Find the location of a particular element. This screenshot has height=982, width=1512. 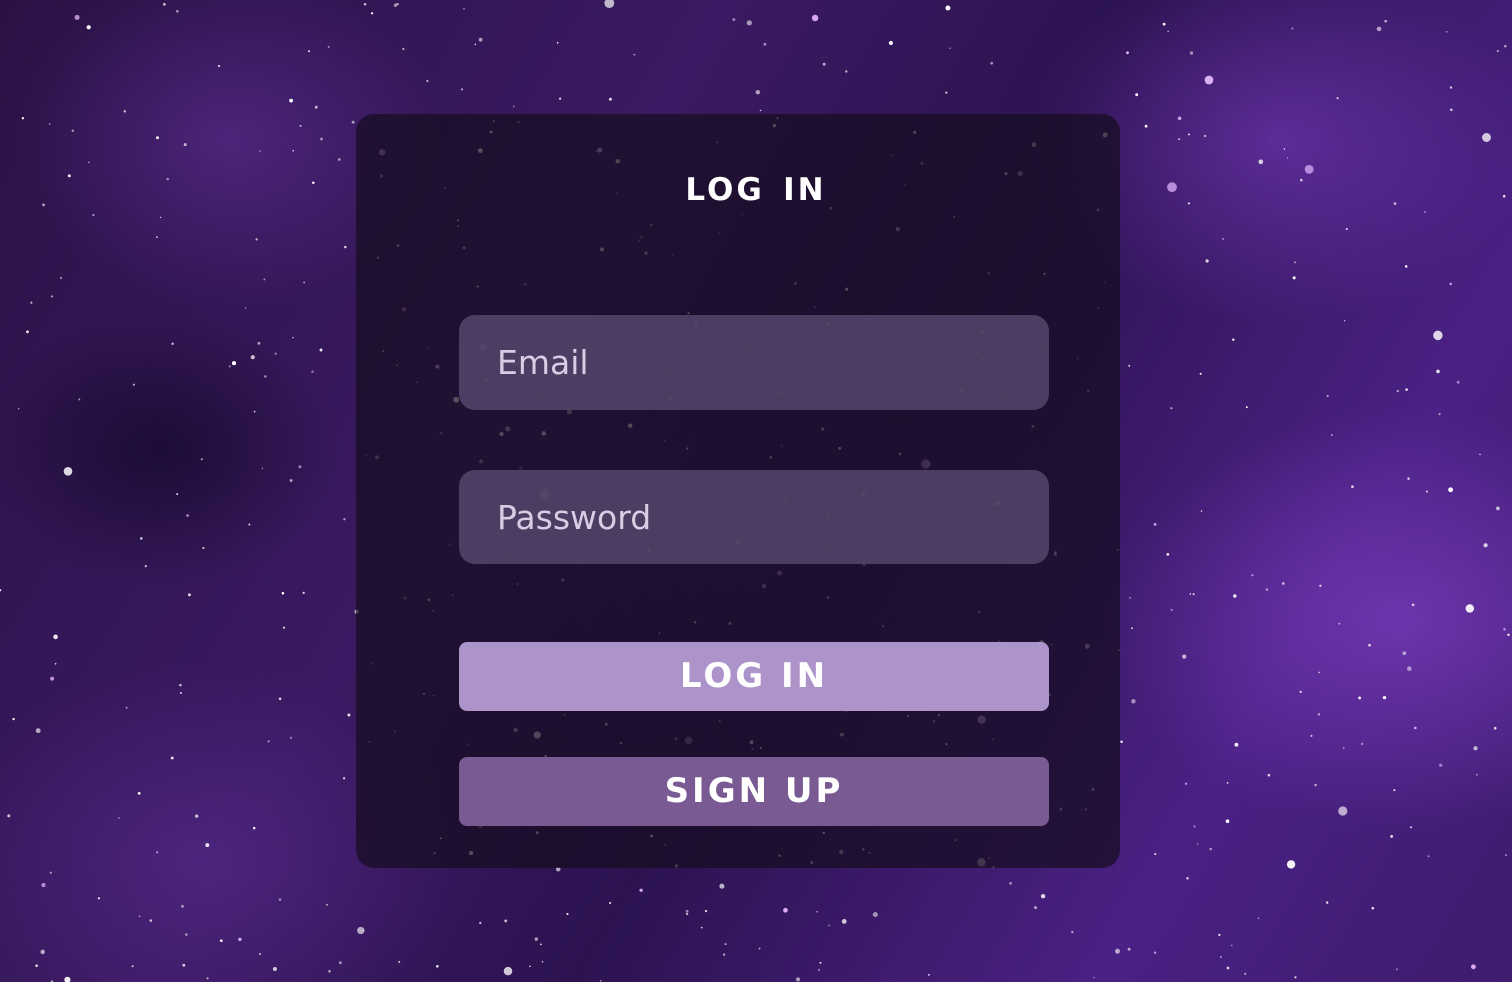

email-input is located at coordinates (754, 362).